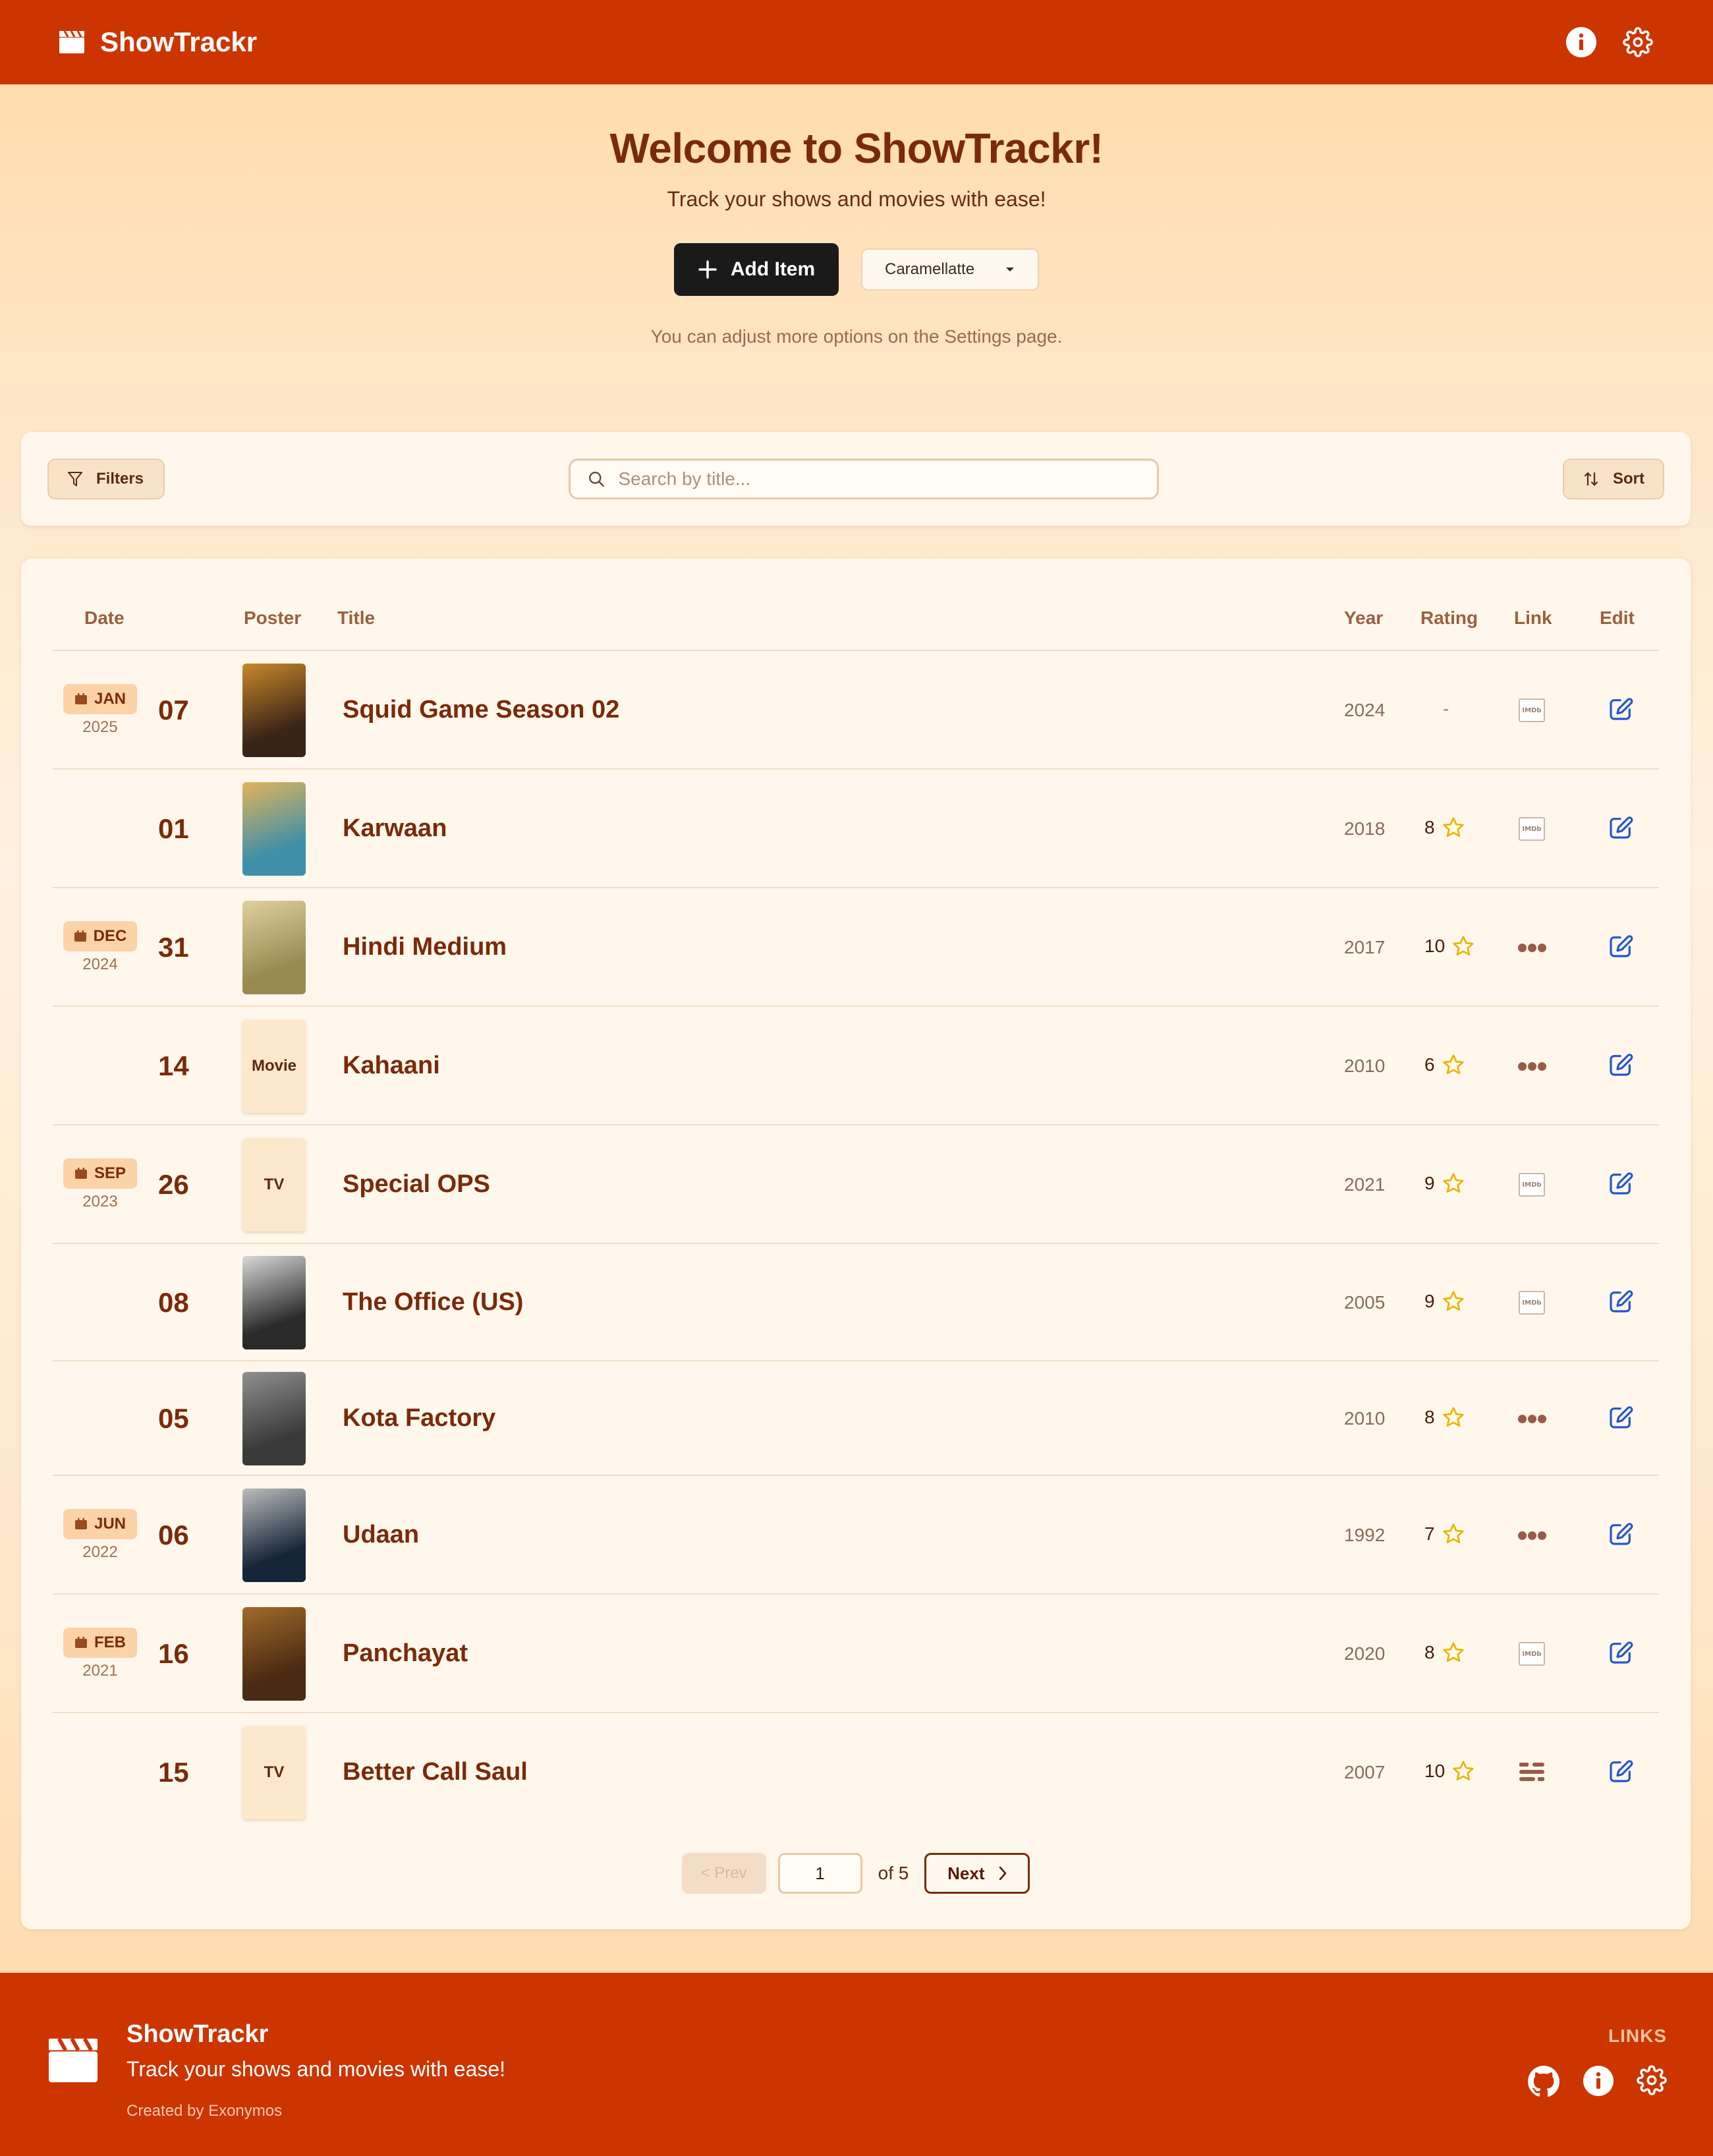  I want to click on external-link-icon, so click(1531, 1066).